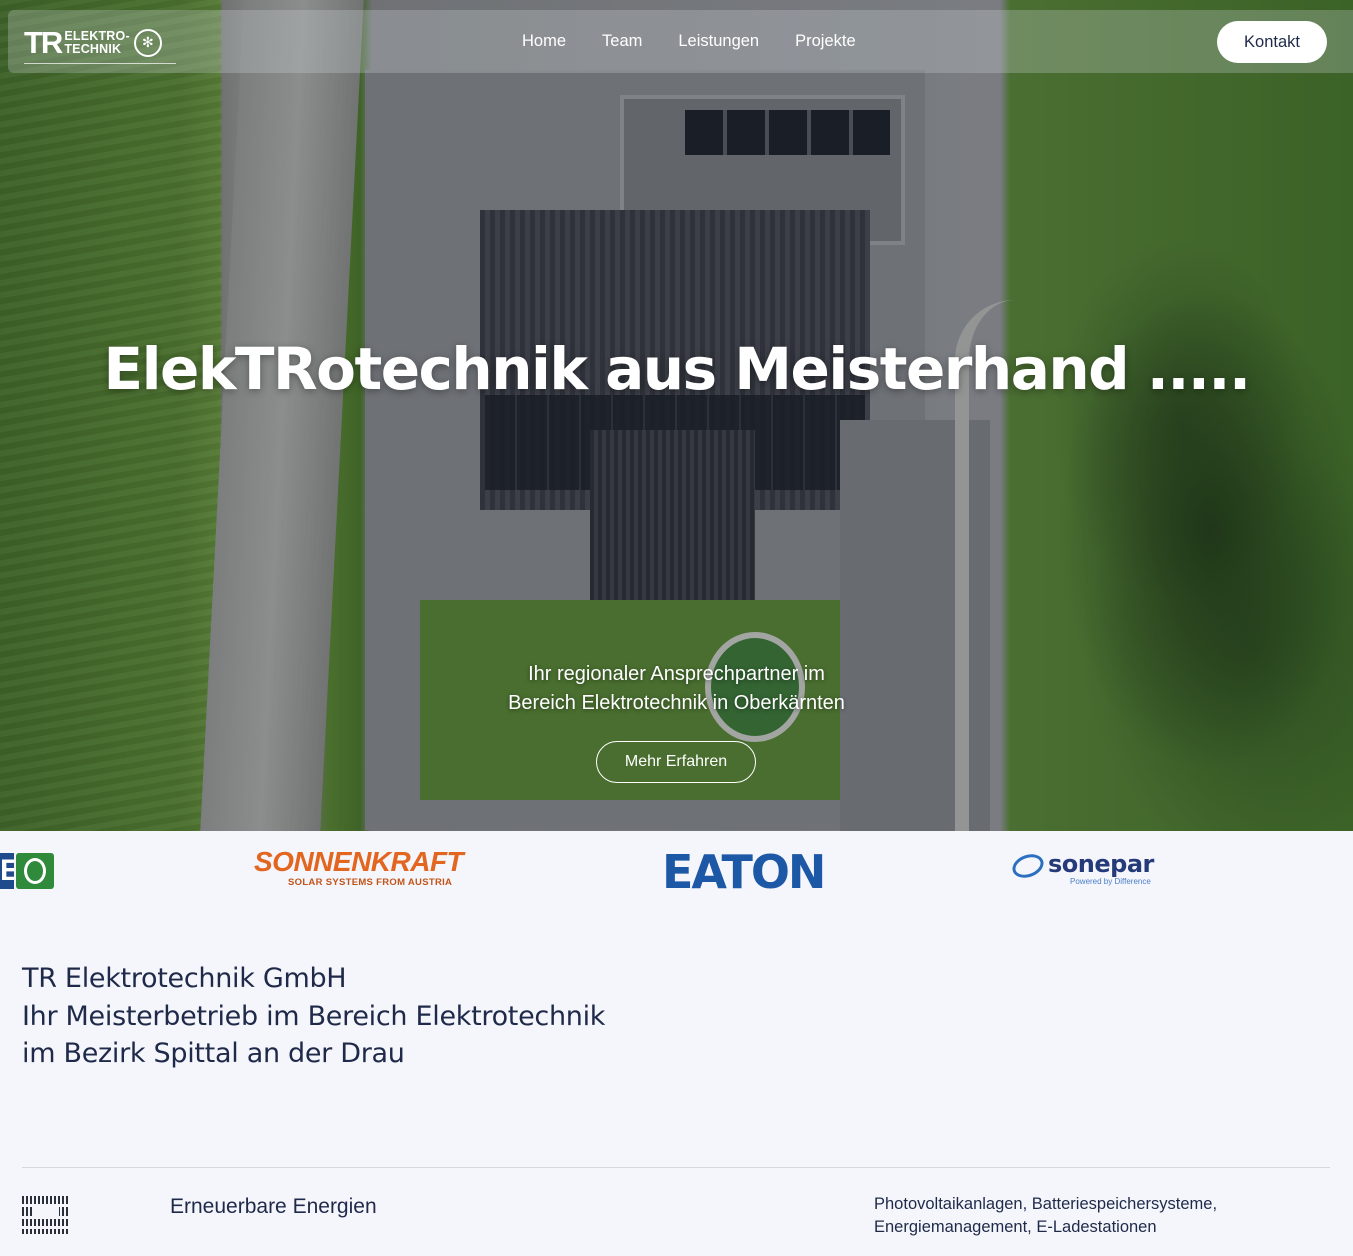 This screenshot has width=1353, height=1256. I want to click on logo-line-1: ELEKTRO-, so click(97, 35).